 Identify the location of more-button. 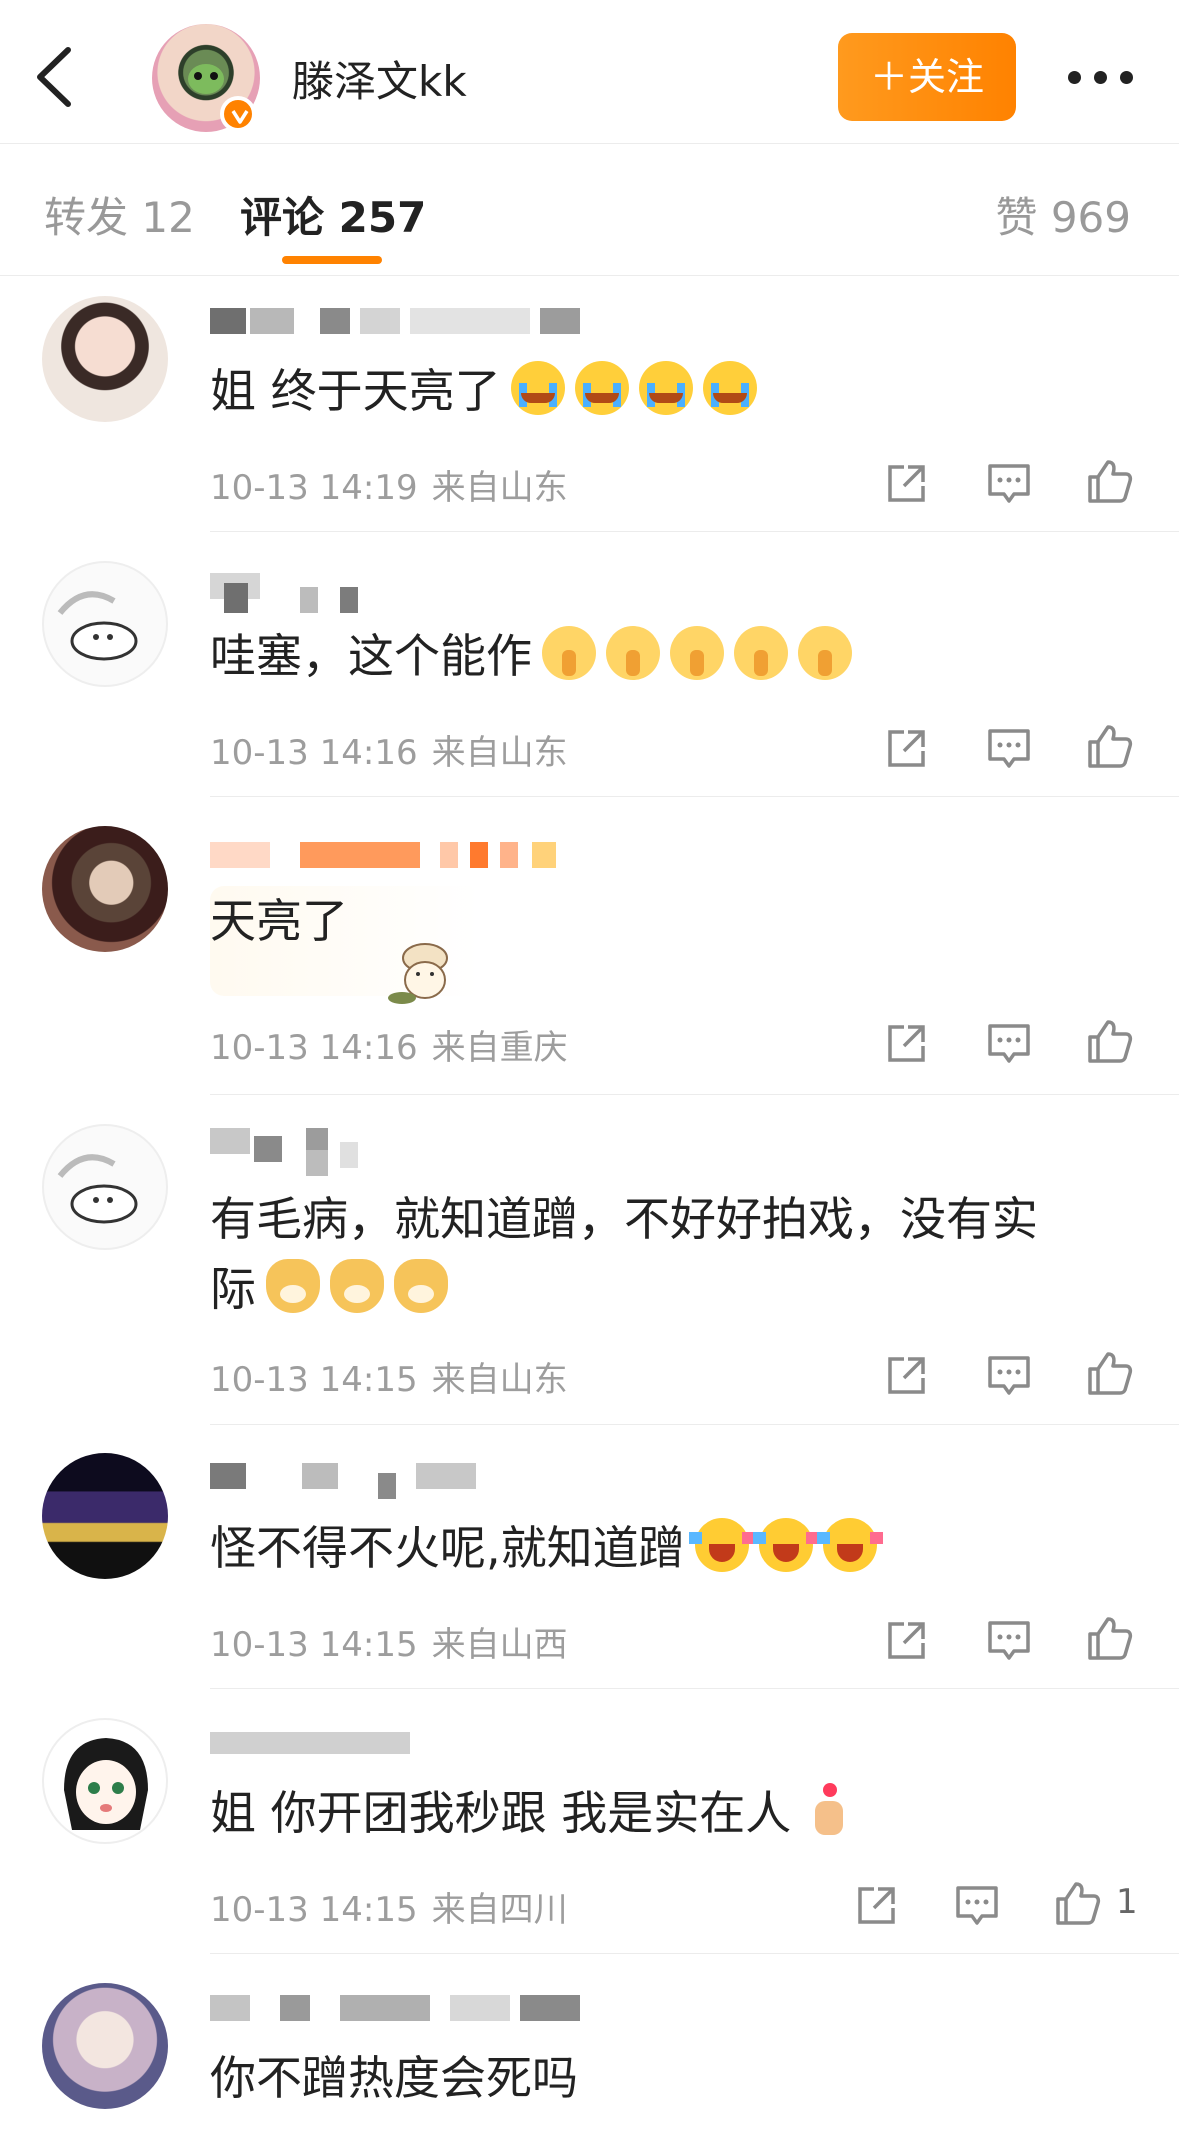
(1101, 77).